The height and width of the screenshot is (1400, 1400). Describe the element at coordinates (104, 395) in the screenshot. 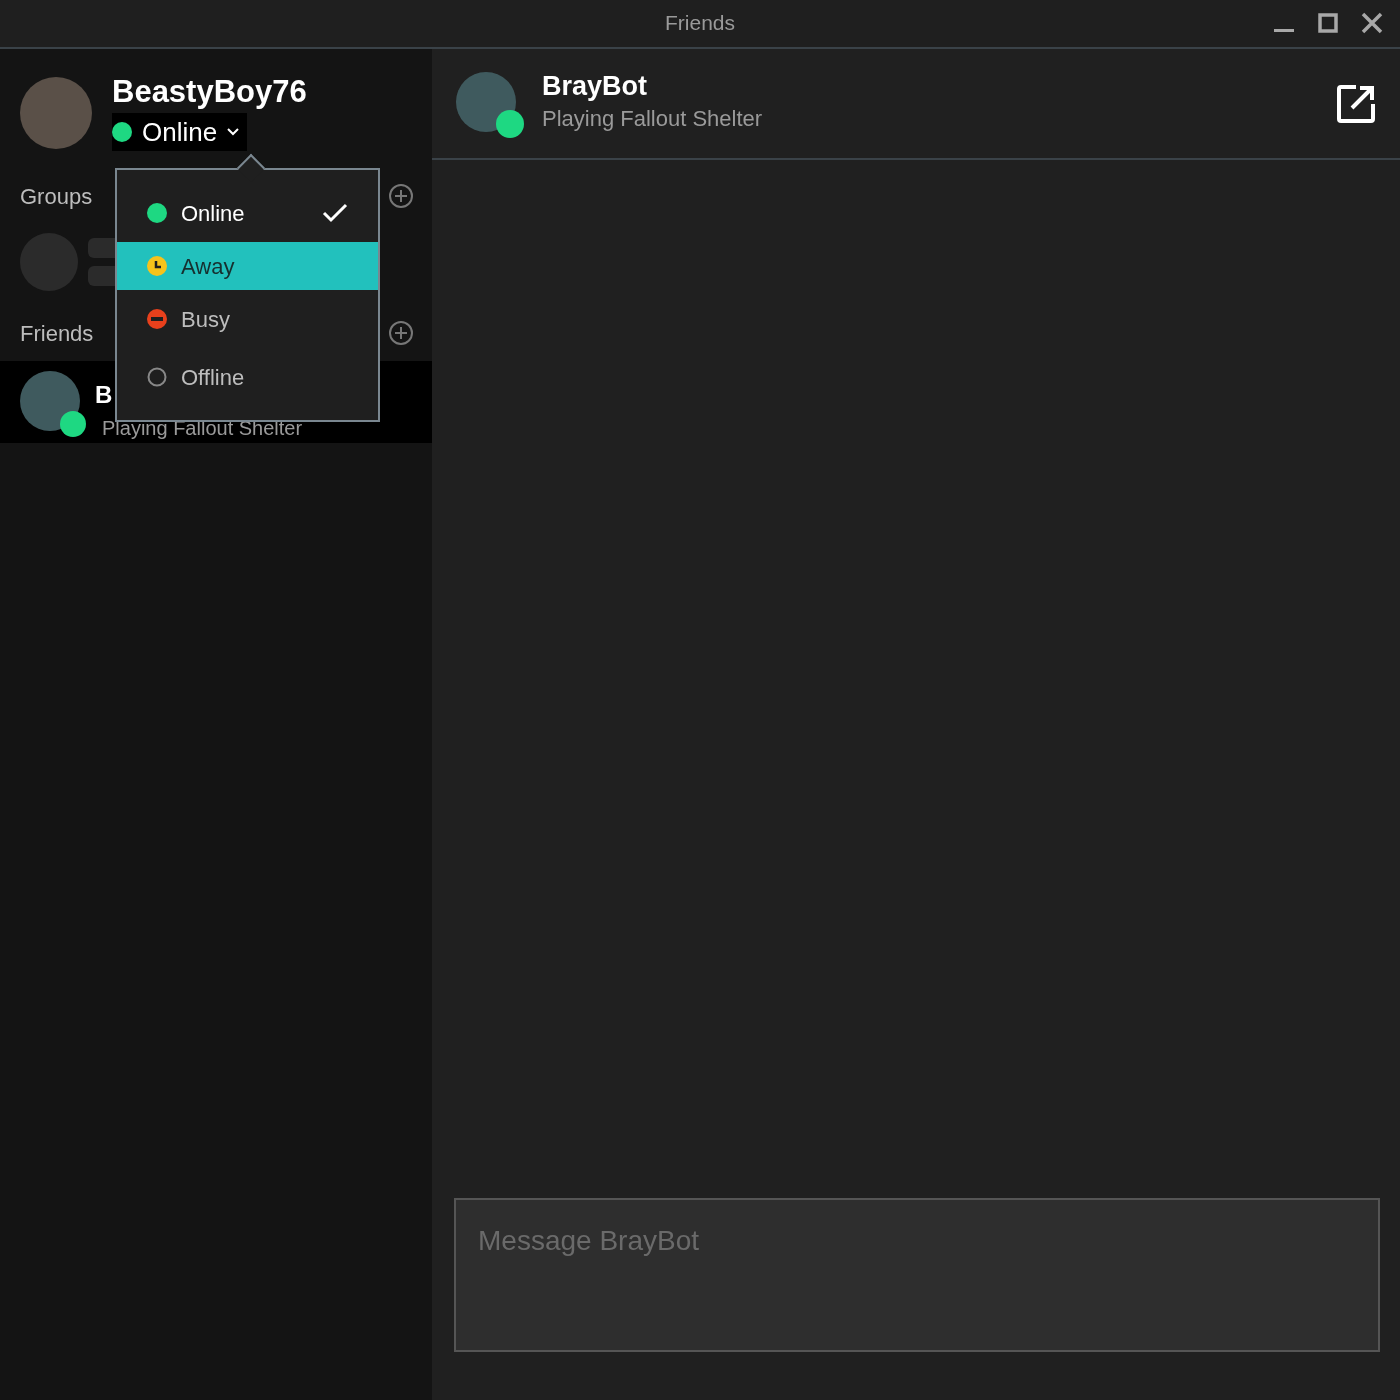

I see `friend-name: B` at that location.